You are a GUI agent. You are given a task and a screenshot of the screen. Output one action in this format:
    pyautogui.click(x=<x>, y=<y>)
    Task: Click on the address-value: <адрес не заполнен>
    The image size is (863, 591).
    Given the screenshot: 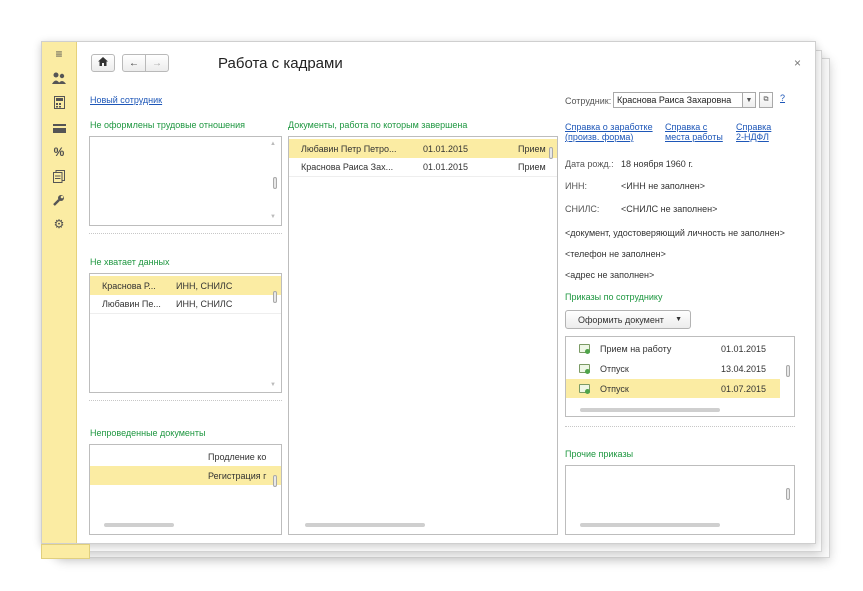 What is the action you would take?
    pyautogui.click(x=610, y=275)
    